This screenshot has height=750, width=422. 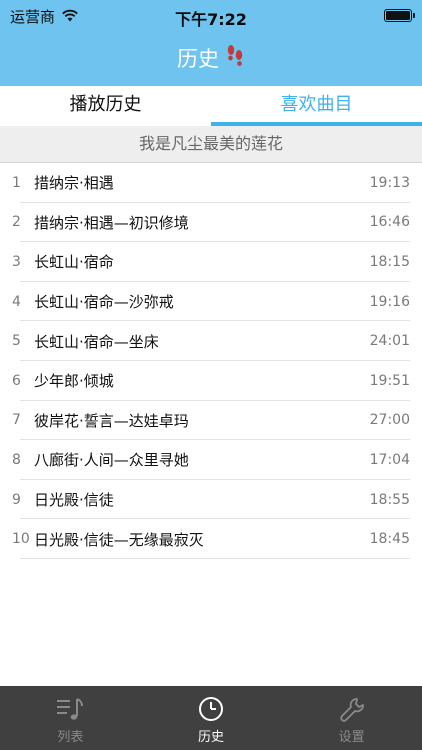 I want to click on track-title: 长虹山·宿命, so click(x=74, y=262).